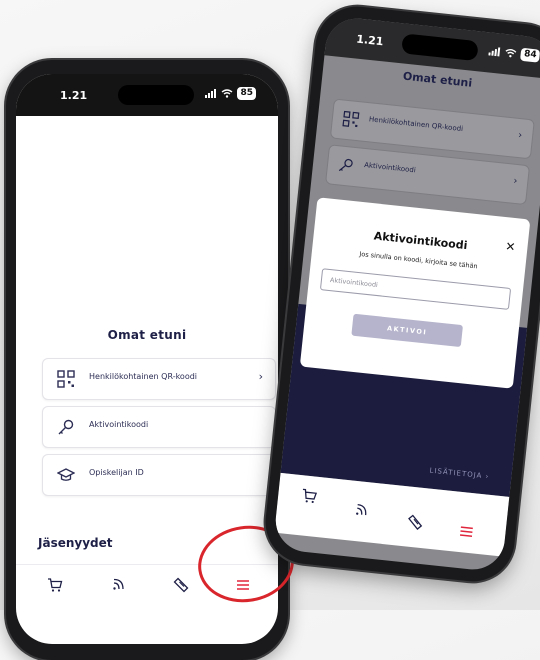  Describe the element at coordinates (147, 335) in the screenshot. I see `page-title: Omat etuni` at that location.